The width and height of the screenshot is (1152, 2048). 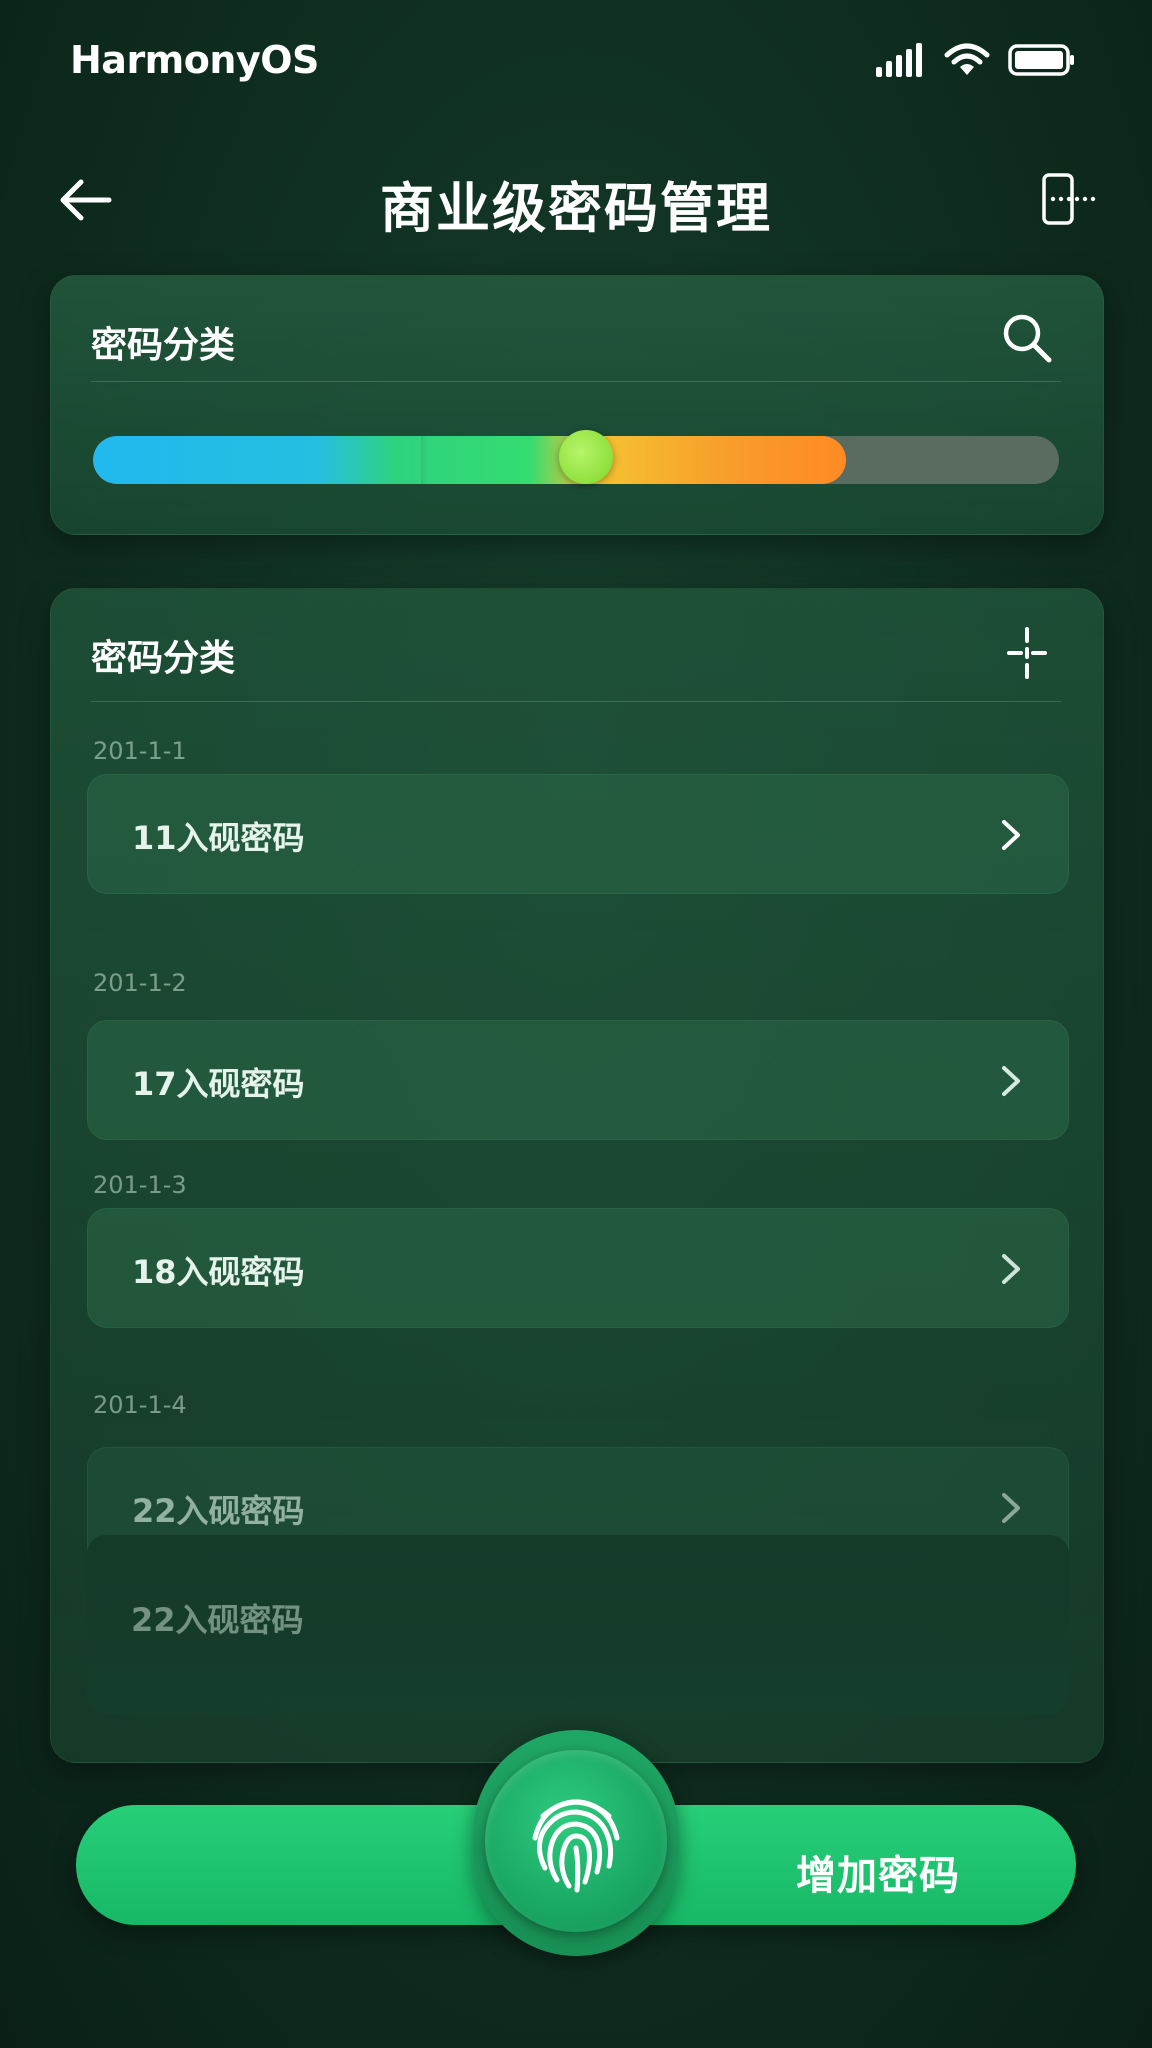 What do you see at coordinates (217, 1620) in the screenshot?
I see `overflow-item-label: 22入砚密码` at bounding box center [217, 1620].